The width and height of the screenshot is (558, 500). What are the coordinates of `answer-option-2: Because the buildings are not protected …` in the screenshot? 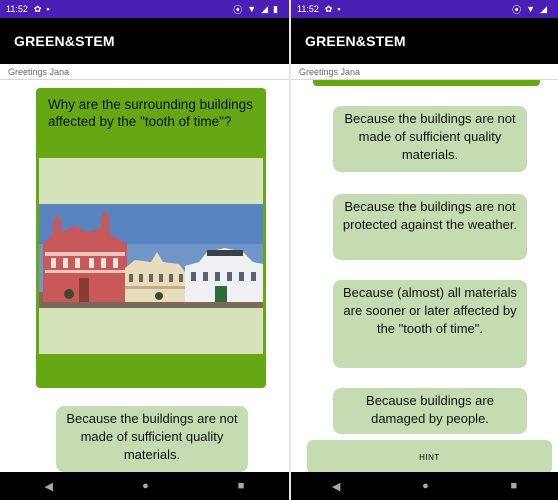 It's located at (430, 227).